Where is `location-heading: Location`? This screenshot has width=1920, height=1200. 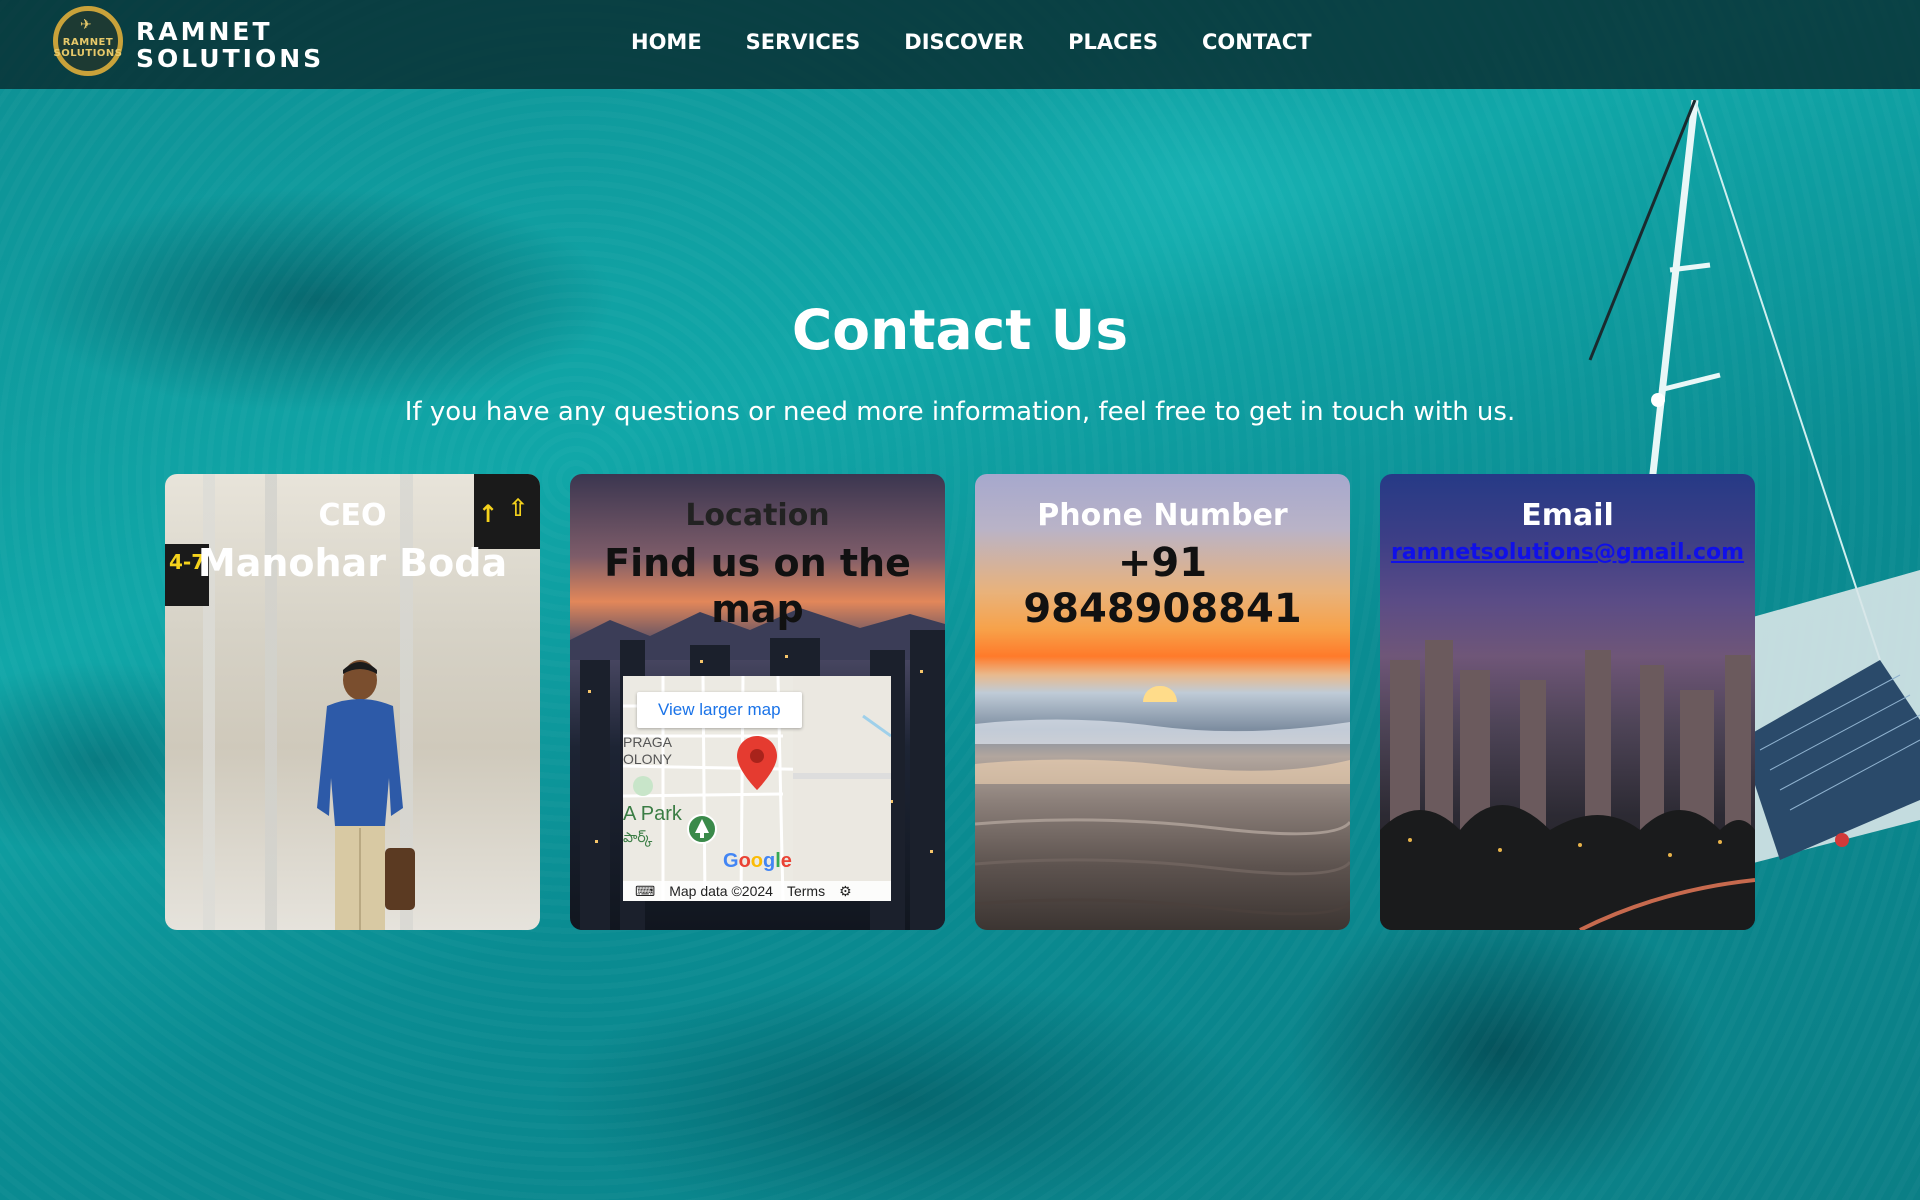 location-heading: Location is located at coordinates (757, 515).